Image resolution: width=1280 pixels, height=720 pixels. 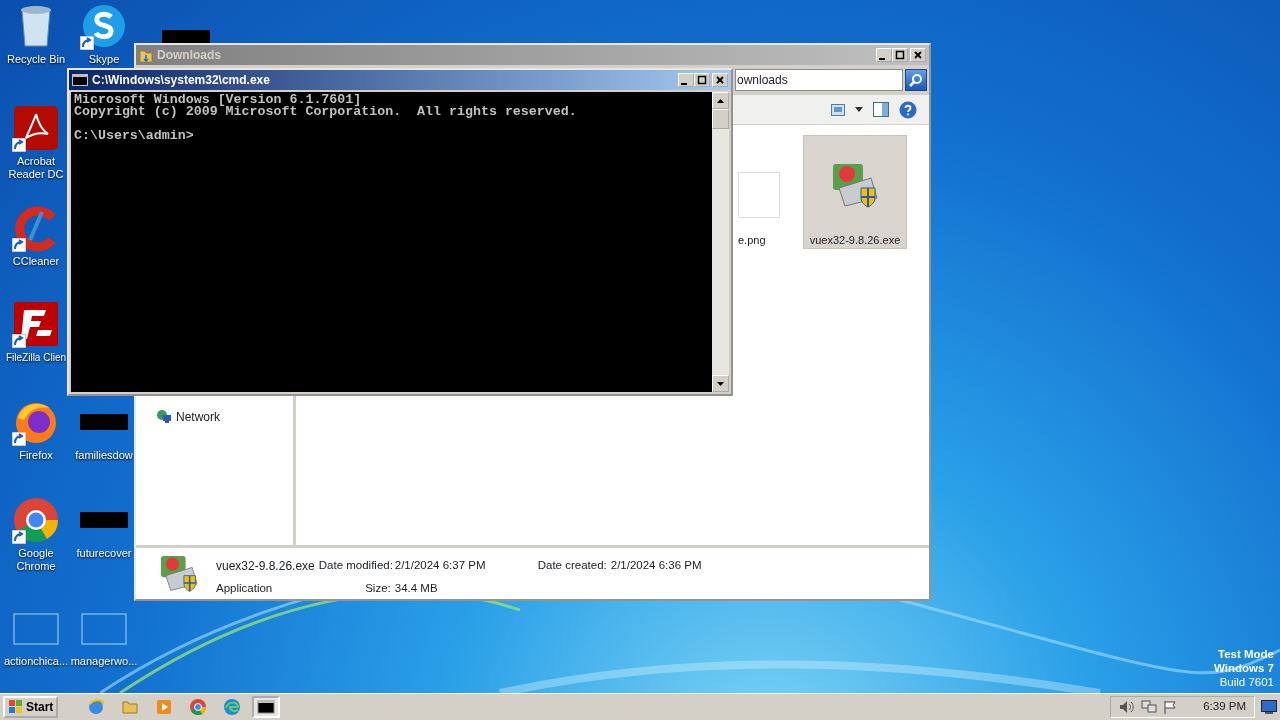 I want to click on taskbar-app-button, so click(x=266, y=707).